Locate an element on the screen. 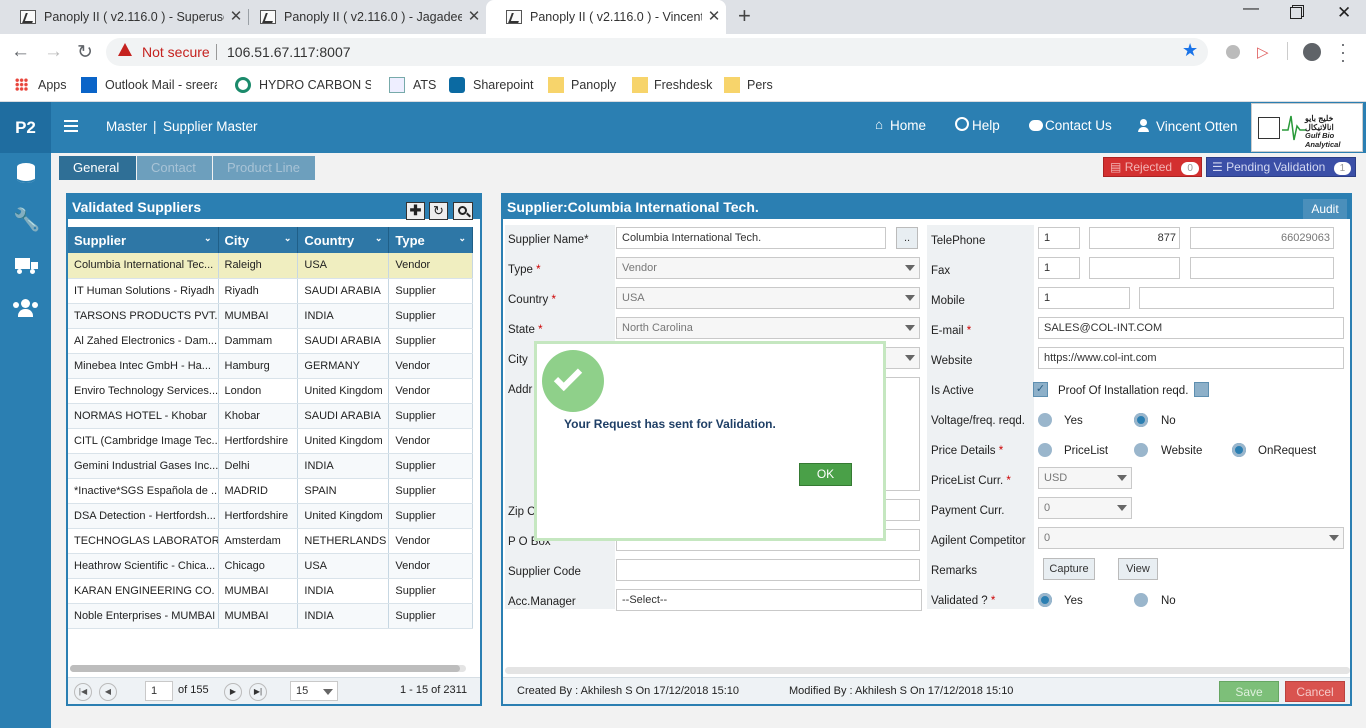  success-check-icon is located at coordinates (573, 381).